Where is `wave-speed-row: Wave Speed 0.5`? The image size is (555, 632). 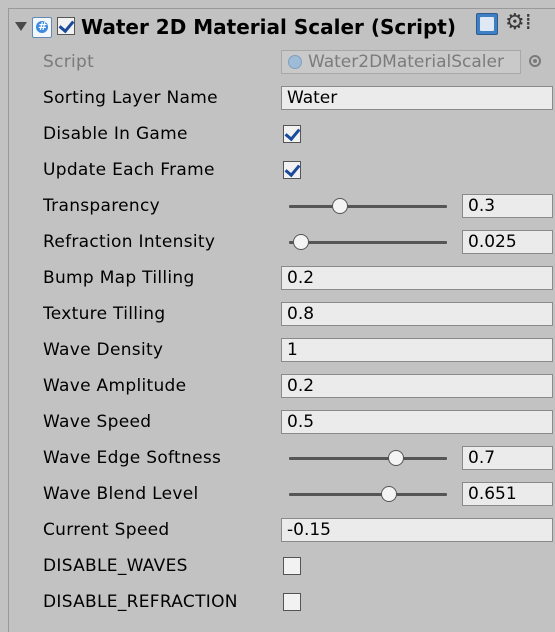
wave-speed-row: Wave Speed 0.5 is located at coordinates (282, 422).